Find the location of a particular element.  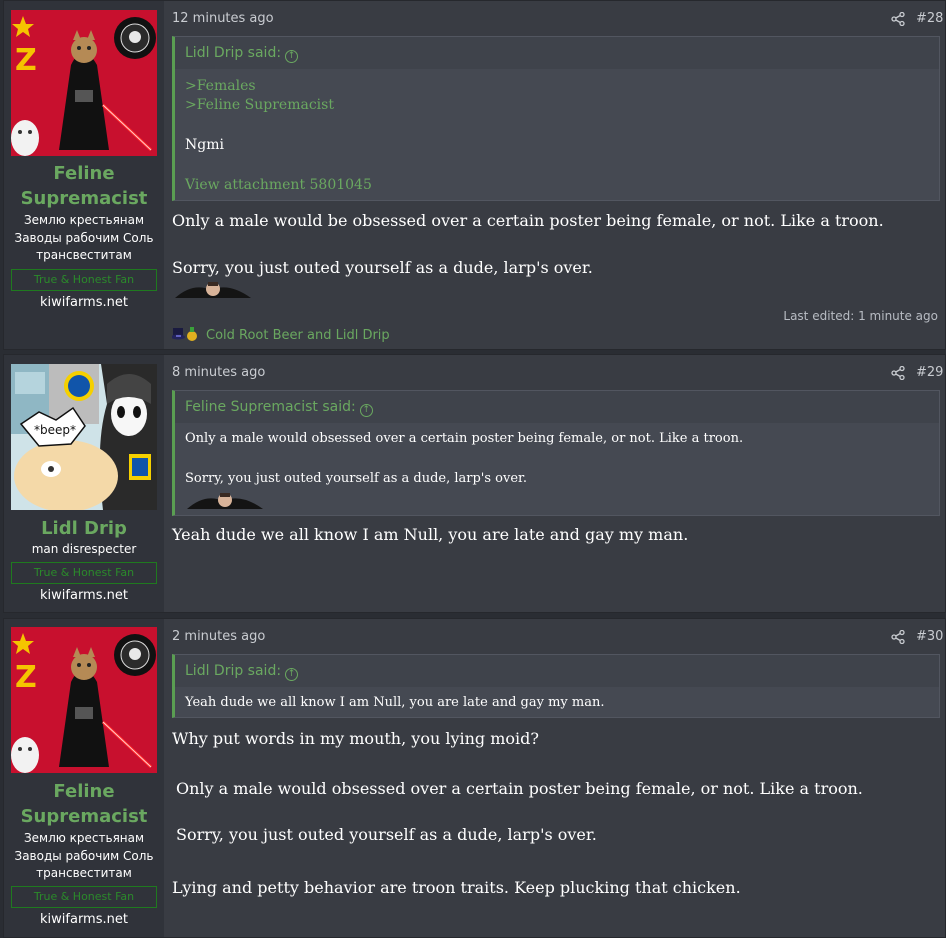

user-title: man disrespecter is located at coordinates (84, 550).